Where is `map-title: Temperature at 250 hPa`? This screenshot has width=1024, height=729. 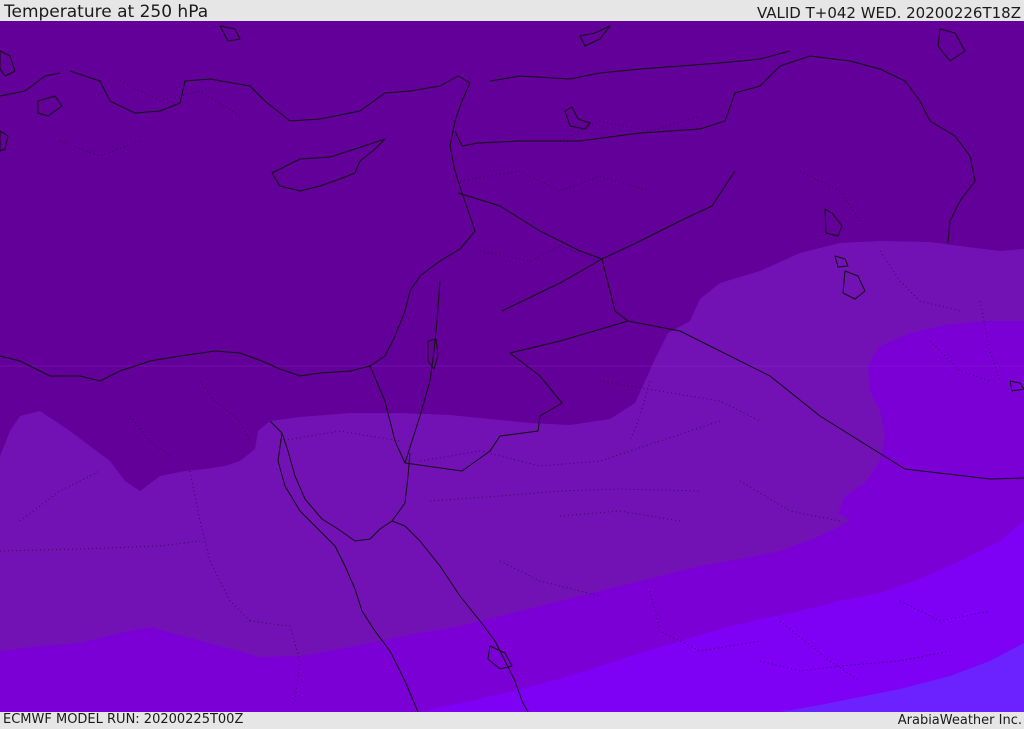
map-title: Temperature at 250 hPa is located at coordinates (106, 12).